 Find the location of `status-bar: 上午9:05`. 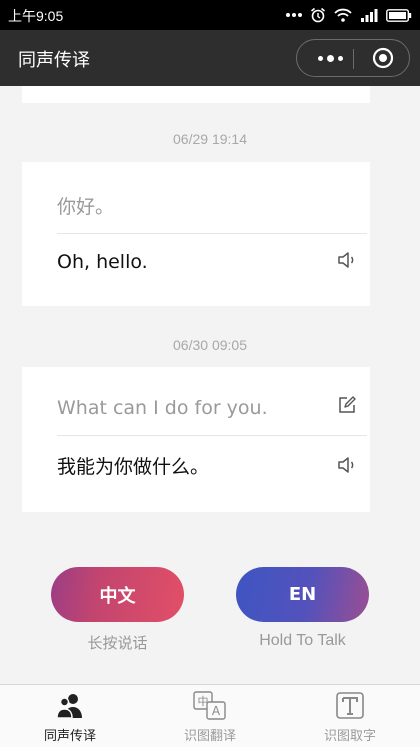

status-bar: 上午9:05 is located at coordinates (210, 15).